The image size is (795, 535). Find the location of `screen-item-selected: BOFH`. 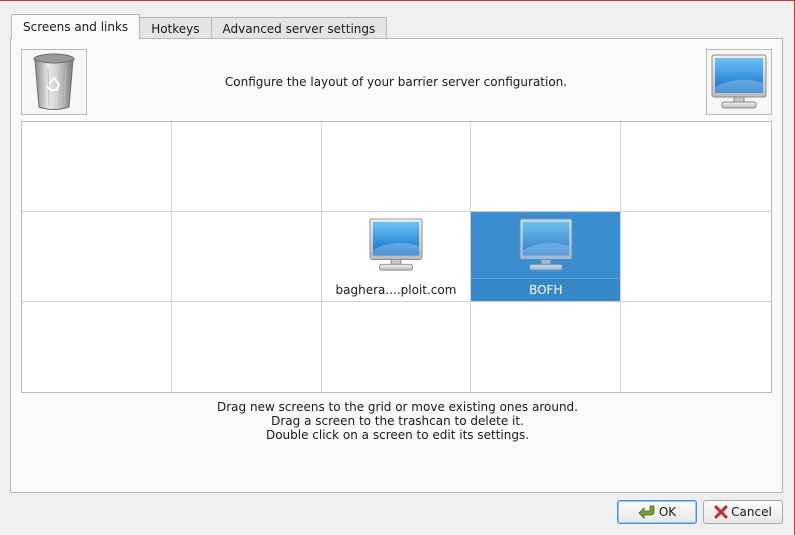

screen-item-selected: BOFH is located at coordinates (546, 256).